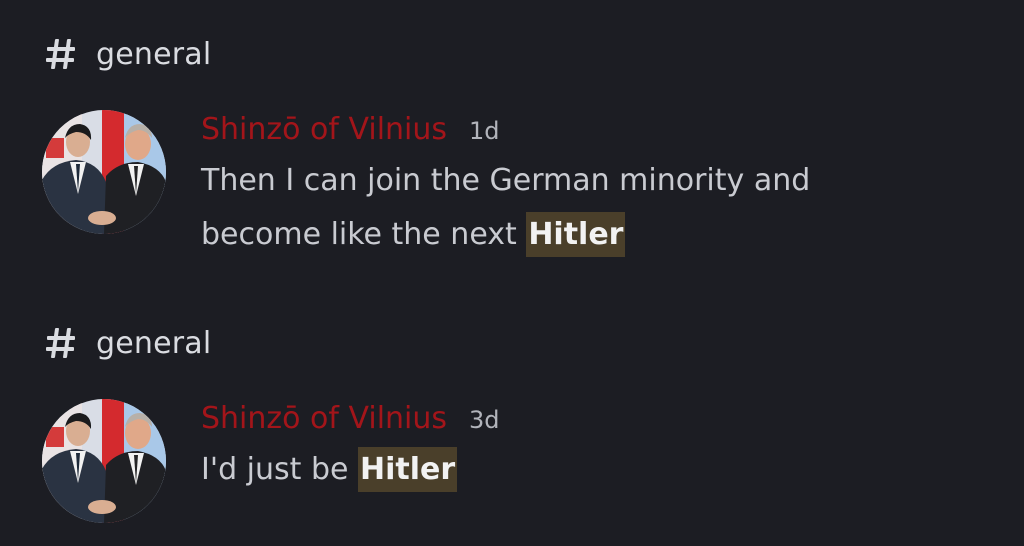 The image size is (1024, 546). I want to click on message-line: I'd just be Hitler, so click(601, 470).